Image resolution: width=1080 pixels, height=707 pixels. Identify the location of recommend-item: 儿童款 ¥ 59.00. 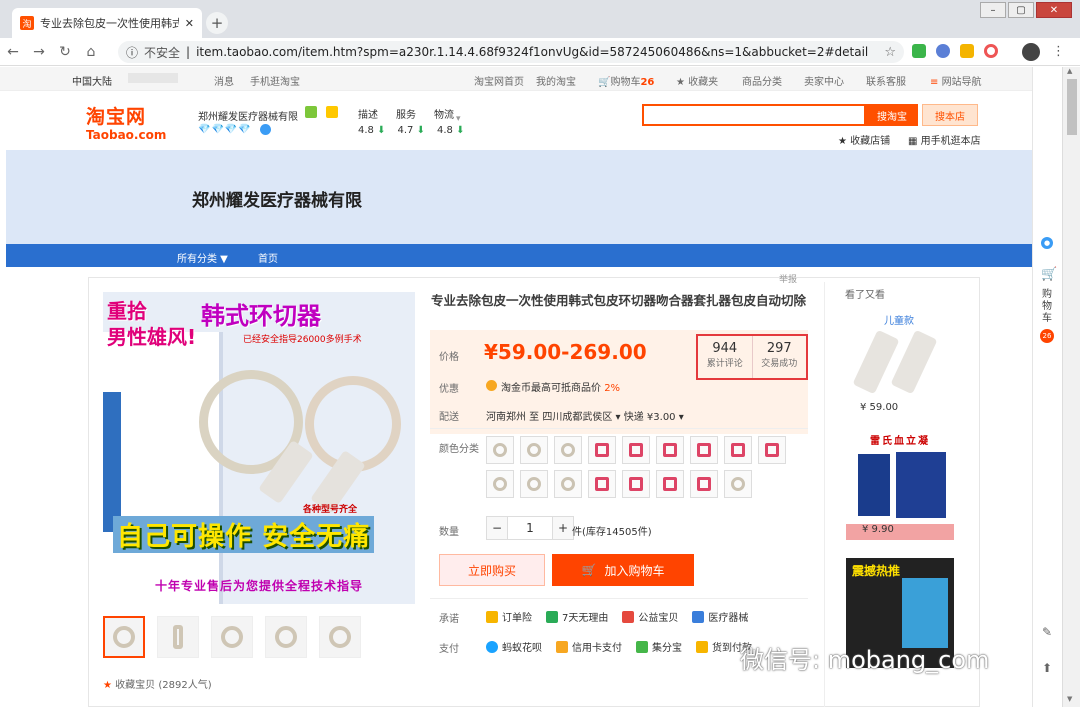
(900, 360).